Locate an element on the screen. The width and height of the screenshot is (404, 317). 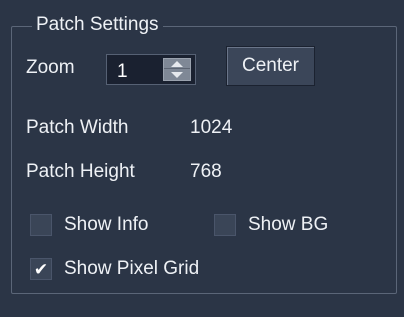
show-info-checkbox-row: Show Info is located at coordinates (89, 225).